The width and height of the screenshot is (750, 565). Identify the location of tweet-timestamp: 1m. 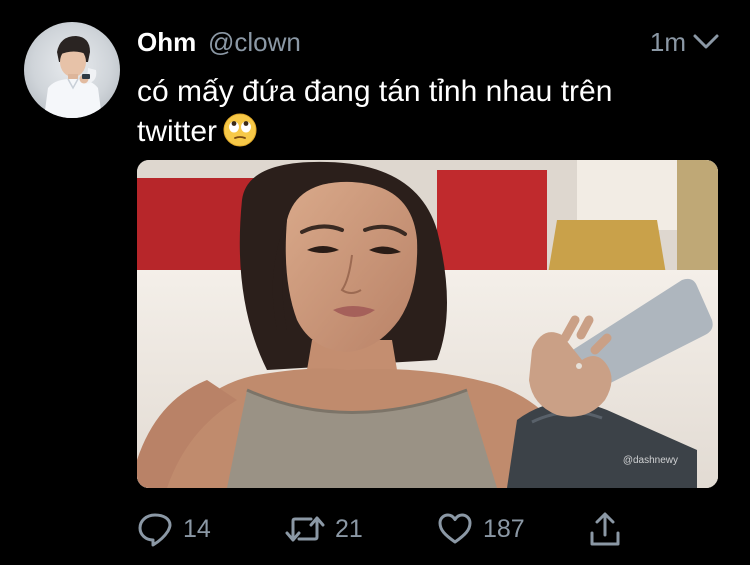
(668, 42).